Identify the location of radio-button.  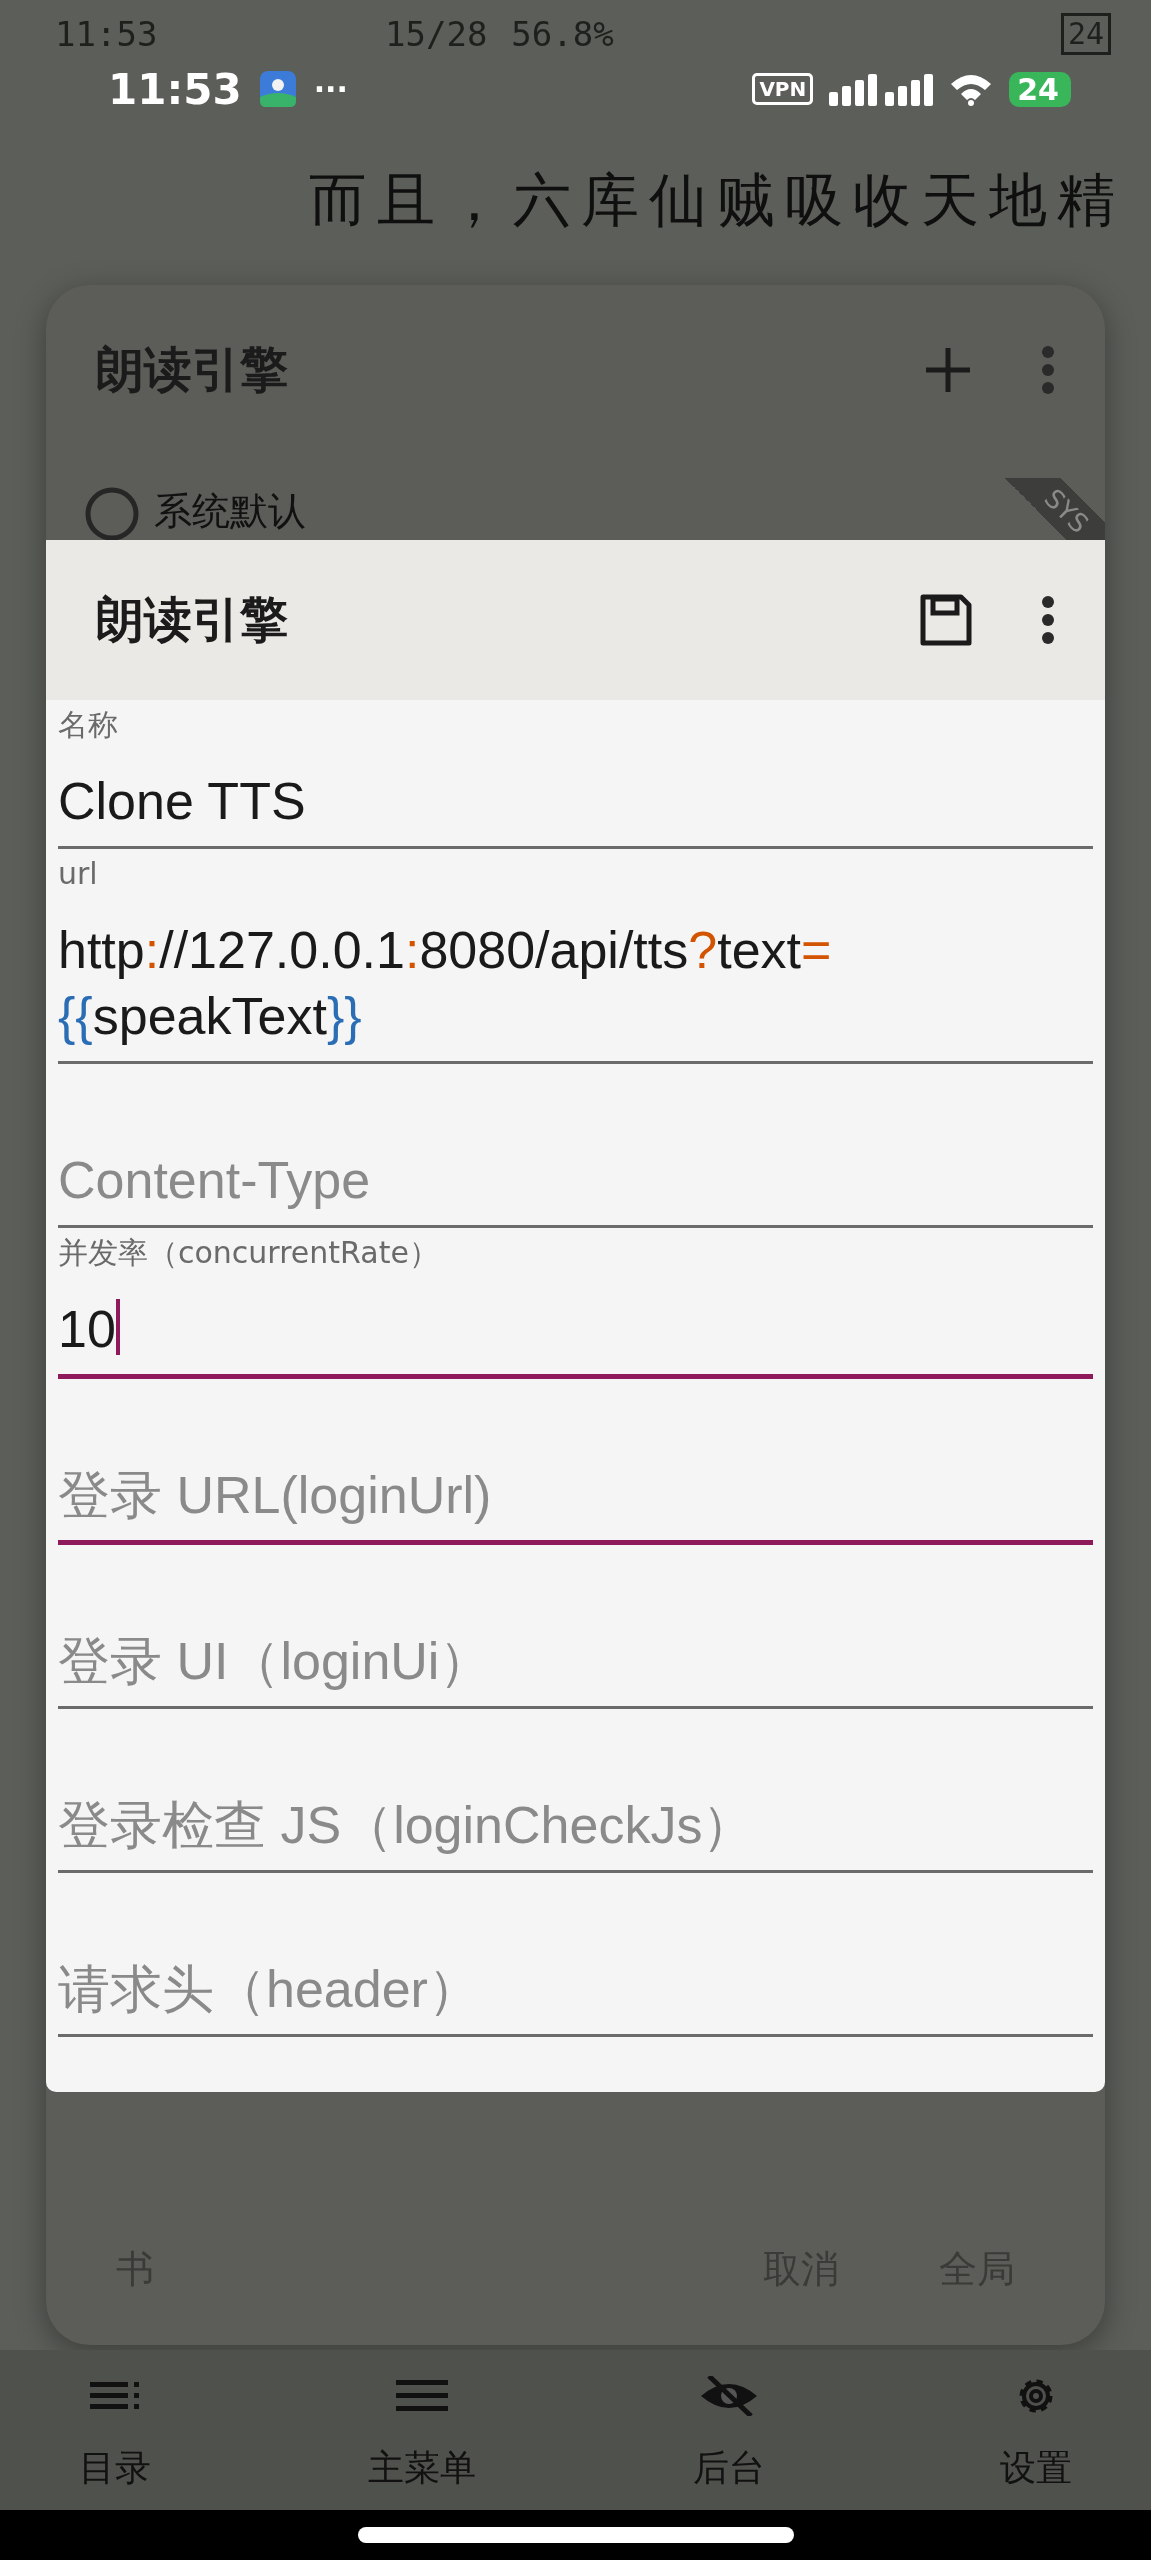
(112, 514).